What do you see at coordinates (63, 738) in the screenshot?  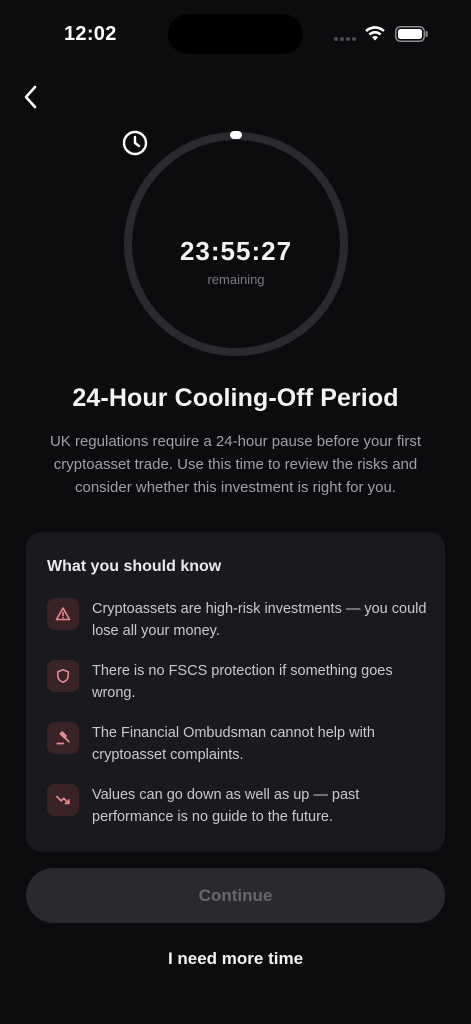 I see `gavel-icon` at bounding box center [63, 738].